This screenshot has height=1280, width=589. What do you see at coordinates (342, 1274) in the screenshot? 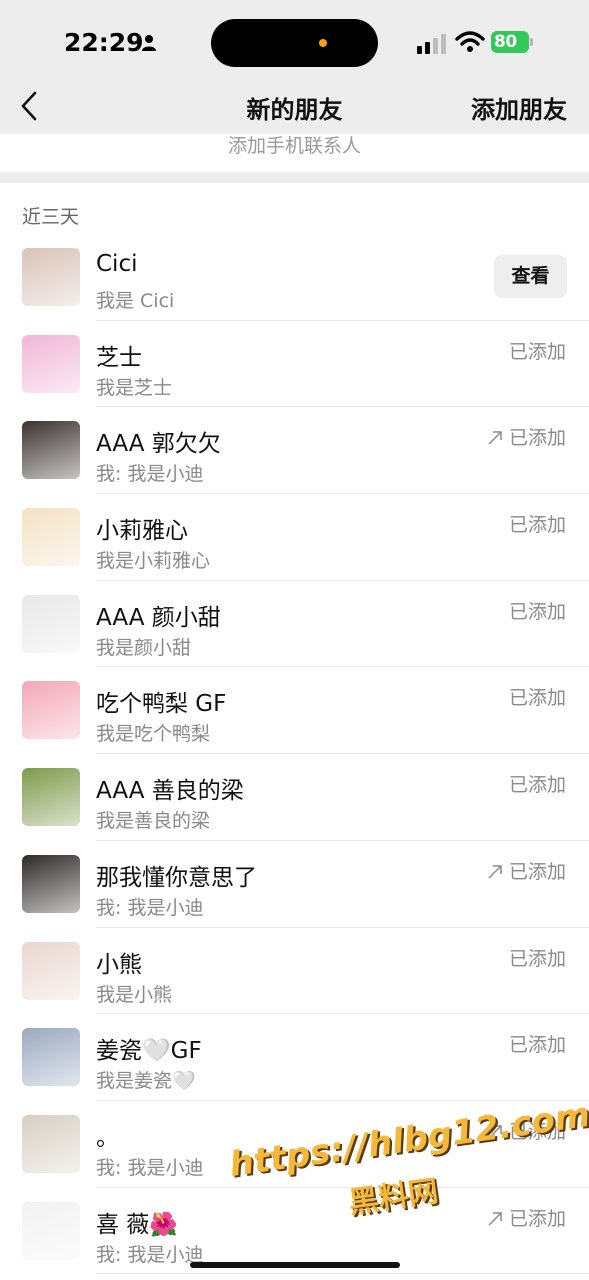
I see `divider` at bounding box center [342, 1274].